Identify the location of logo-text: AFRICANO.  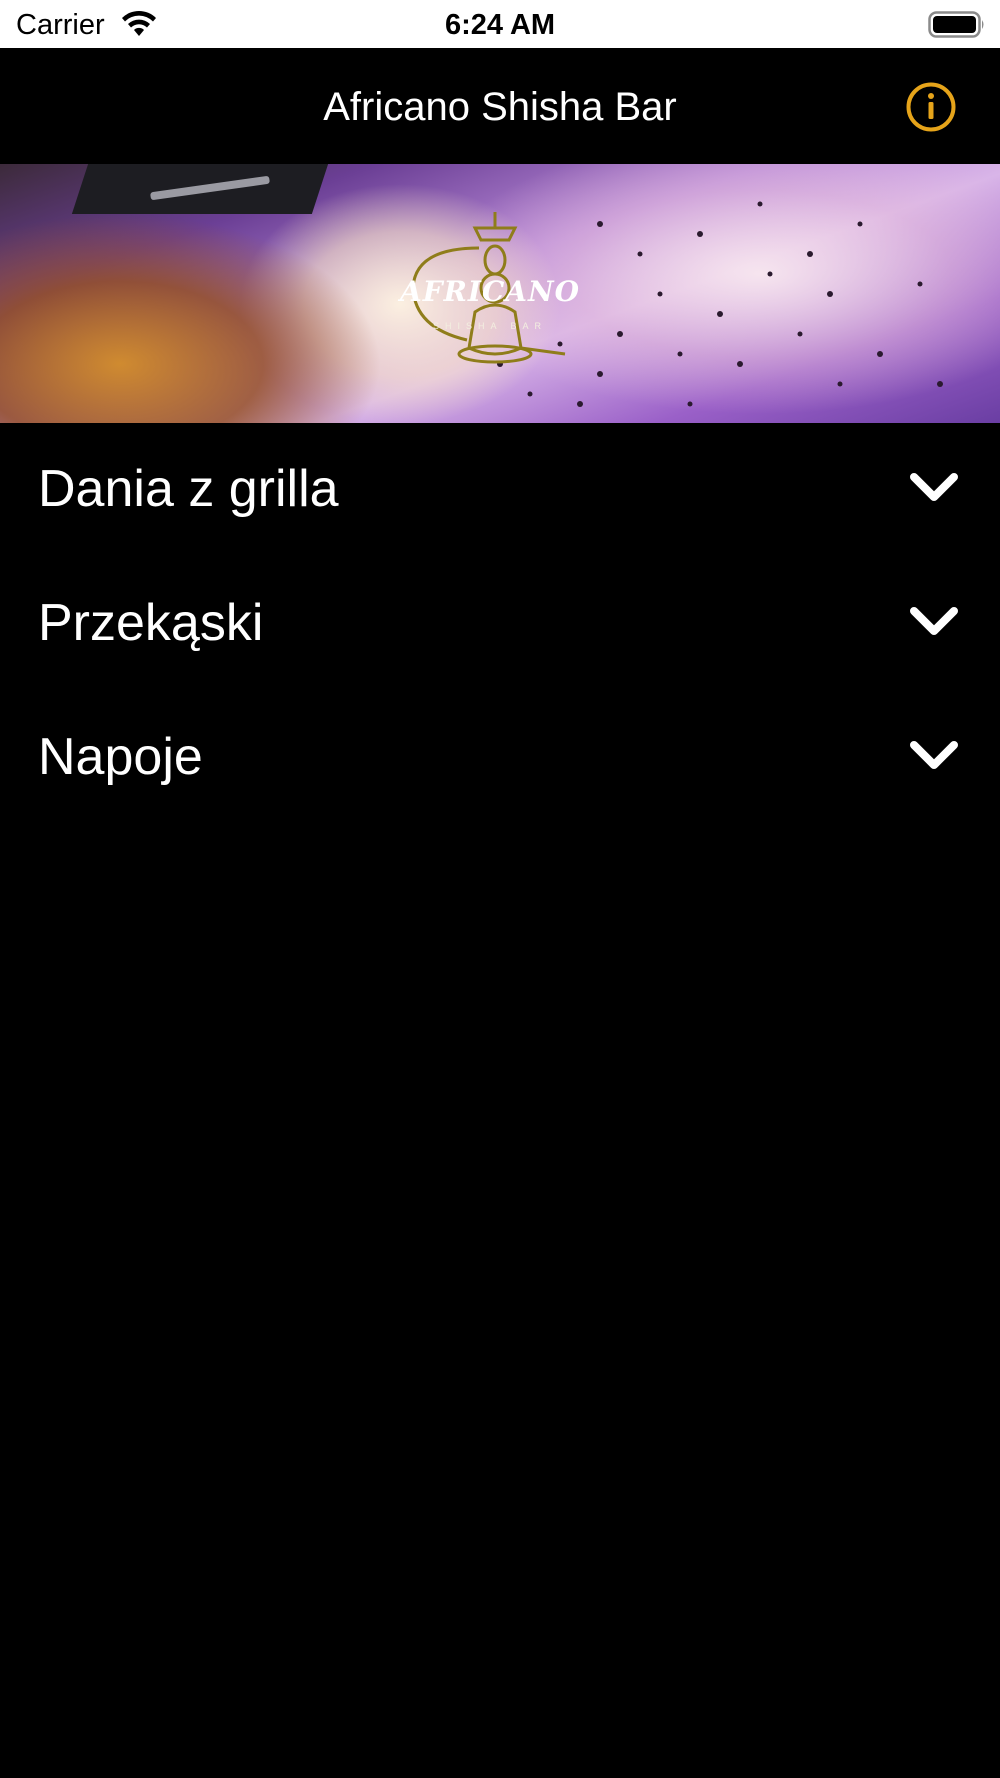
(490, 291).